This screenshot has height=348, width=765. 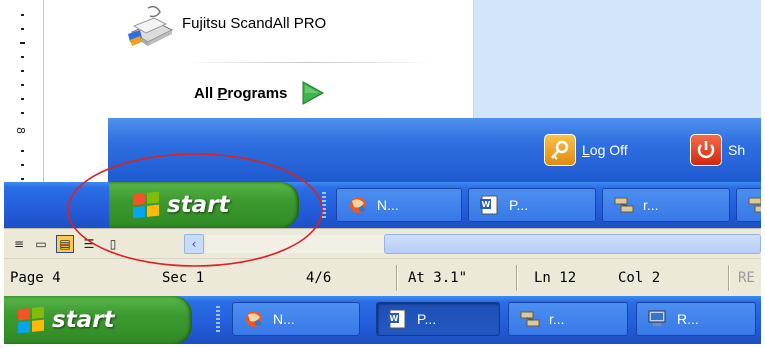 What do you see at coordinates (35, 278) in the screenshot?
I see `status-page: Page 4` at bounding box center [35, 278].